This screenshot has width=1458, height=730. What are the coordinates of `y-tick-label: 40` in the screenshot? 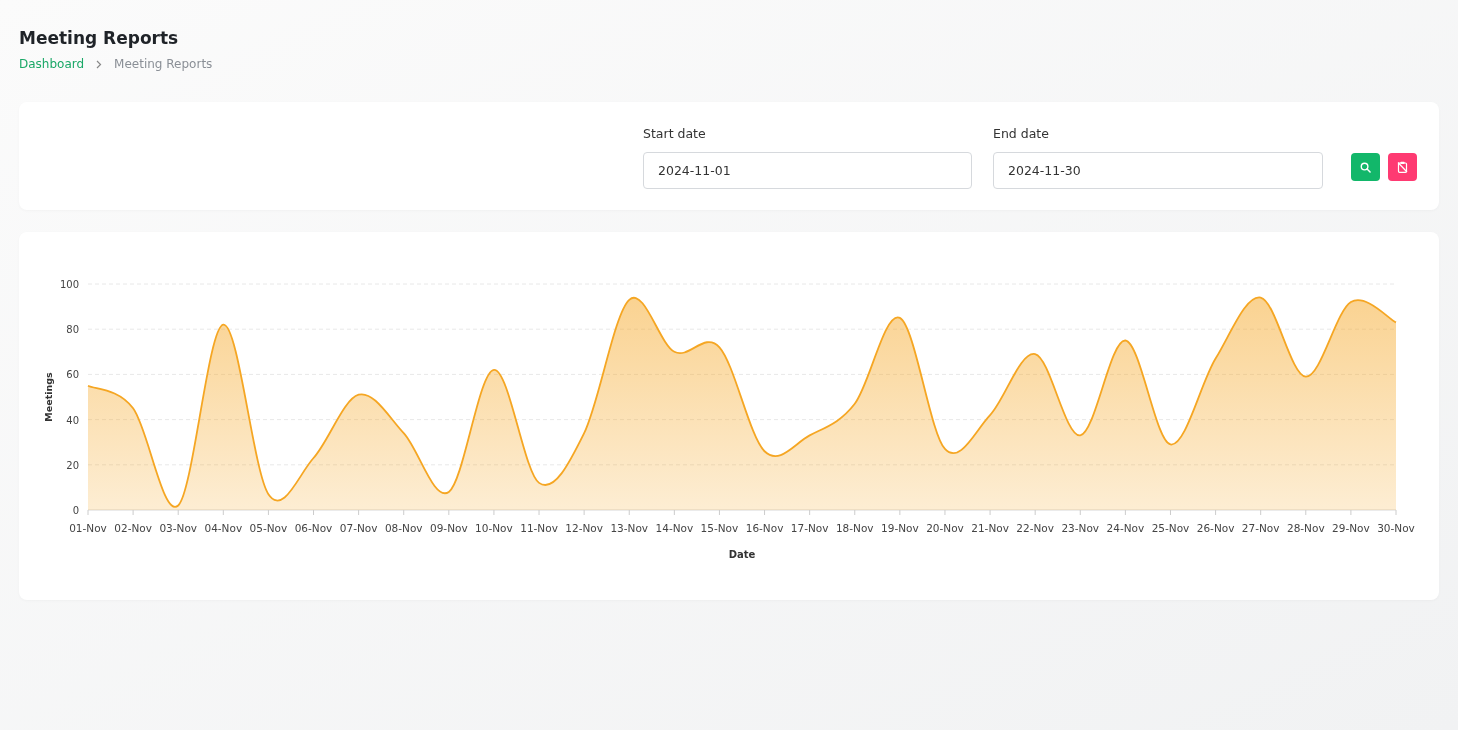 It's located at (72, 420).